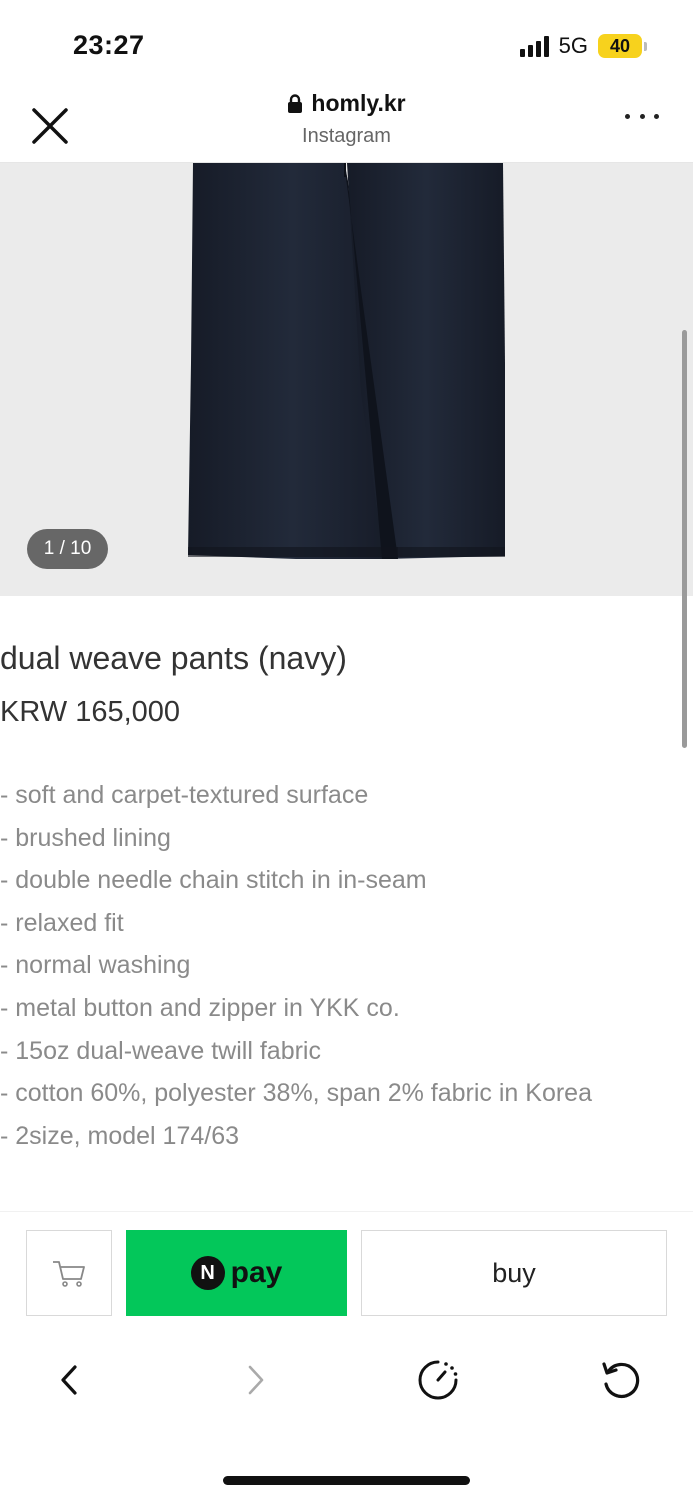 This screenshot has width=693, height=1500. I want to click on more-button, so click(642, 116).